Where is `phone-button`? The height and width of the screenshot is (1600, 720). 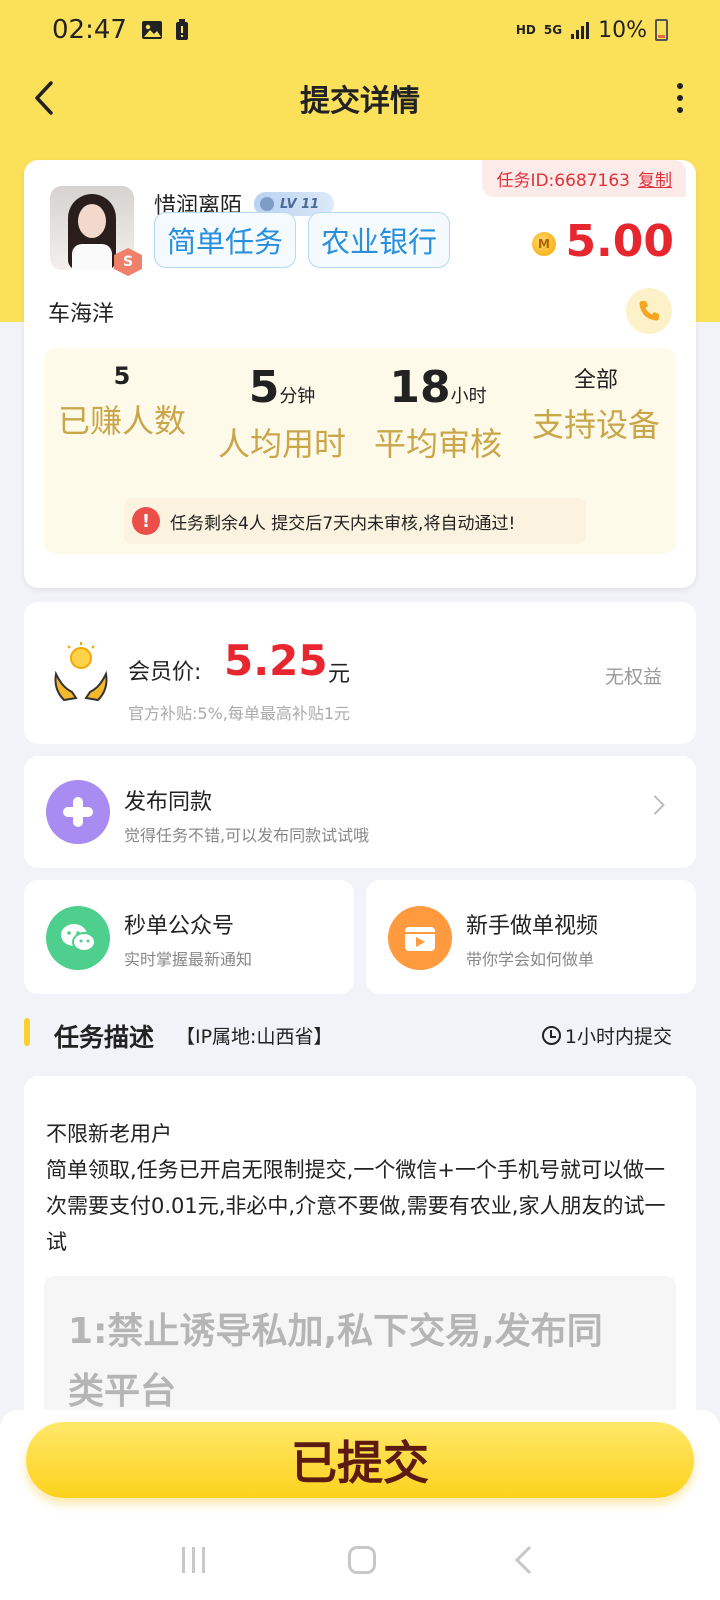
phone-button is located at coordinates (649, 311).